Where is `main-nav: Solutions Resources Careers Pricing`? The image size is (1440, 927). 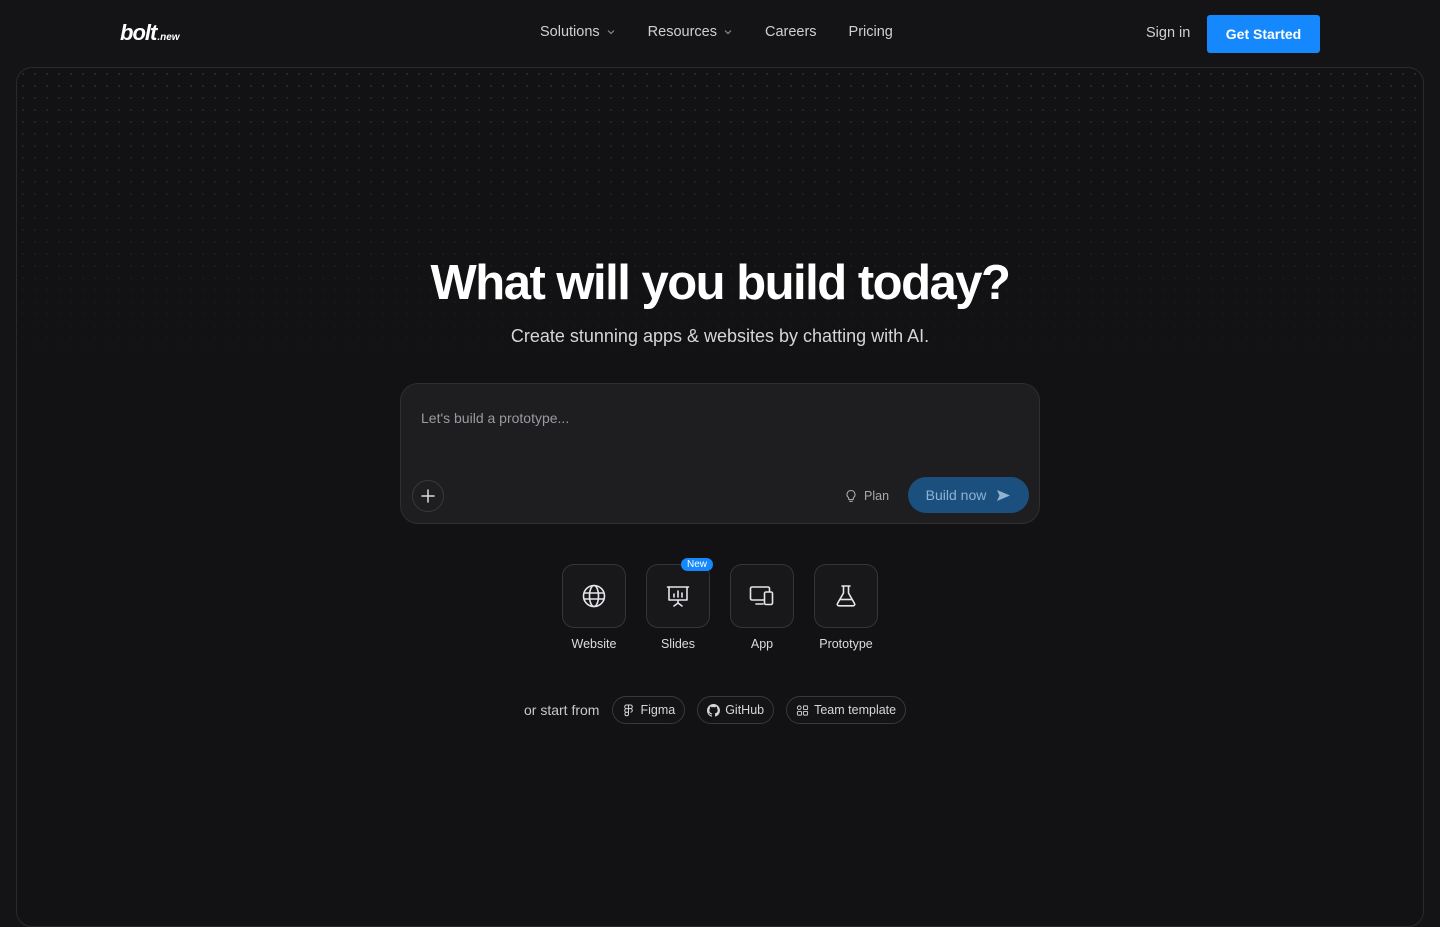 main-nav: Solutions Resources Careers Pricing is located at coordinates (716, 32).